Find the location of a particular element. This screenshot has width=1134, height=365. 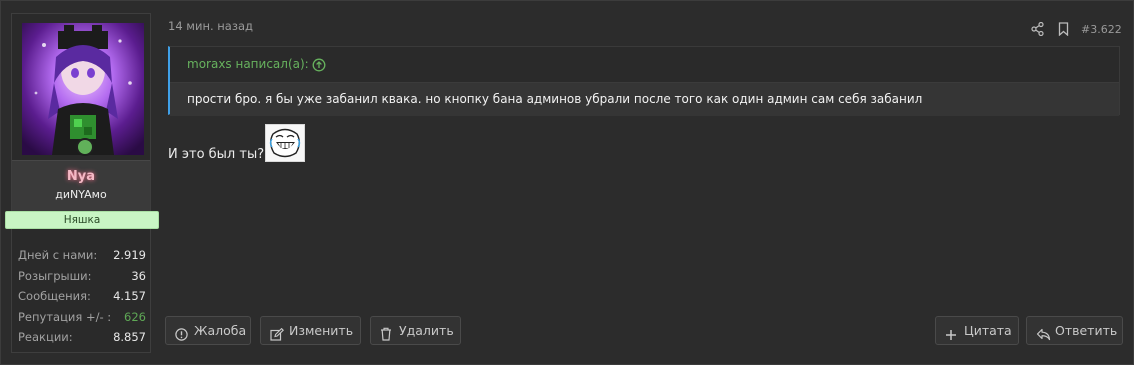

stat-row: Реакции: 8.857 is located at coordinates (82, 338).